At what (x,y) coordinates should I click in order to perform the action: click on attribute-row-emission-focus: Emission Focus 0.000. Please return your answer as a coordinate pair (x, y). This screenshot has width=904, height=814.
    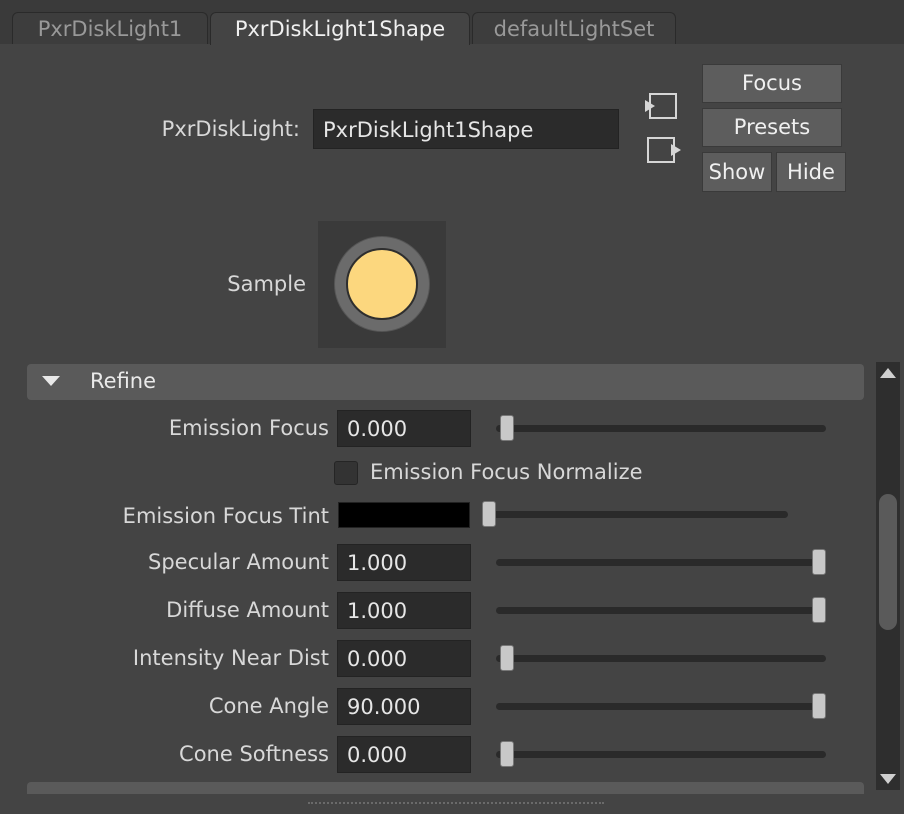
    Looking at the image, I should click on (445, 430).